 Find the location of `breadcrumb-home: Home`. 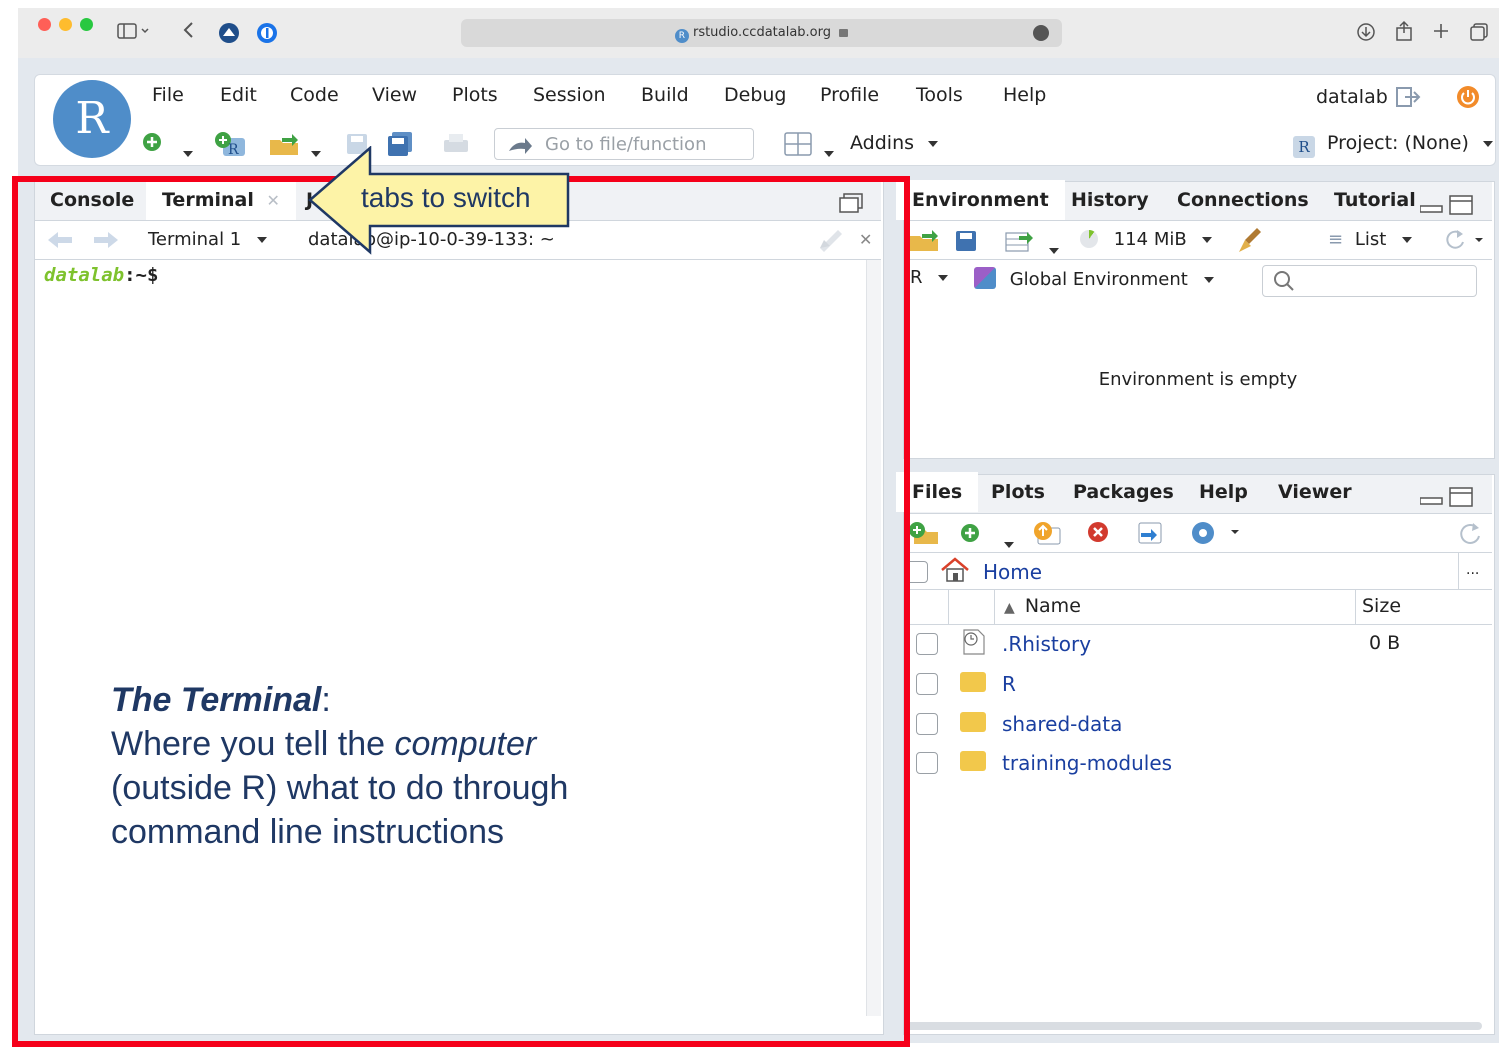

breadcrumb-home: Home is located at coordinates (1012, 572).